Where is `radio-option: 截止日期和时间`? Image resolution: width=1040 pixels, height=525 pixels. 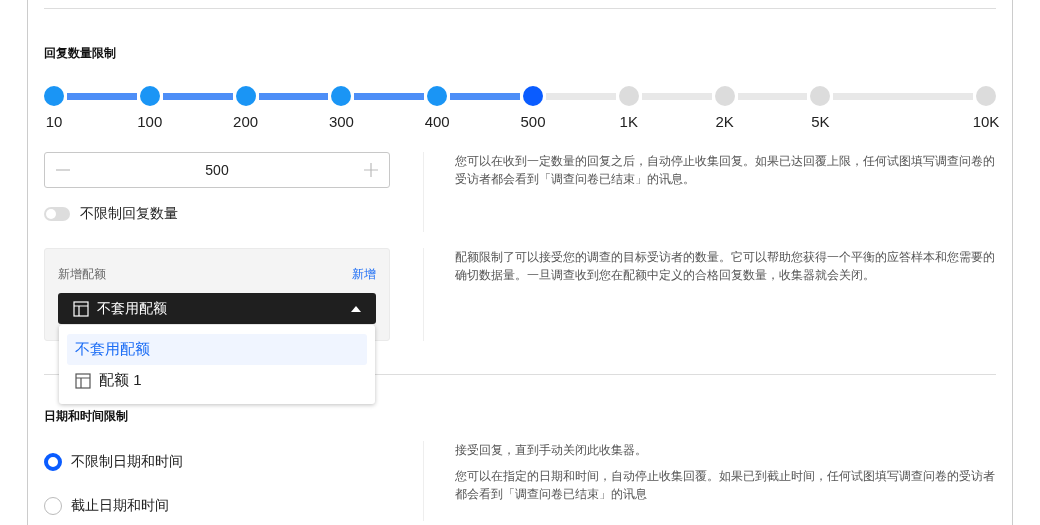 radio-option: 截止日期和时间 is located at coordinates (217, 506).